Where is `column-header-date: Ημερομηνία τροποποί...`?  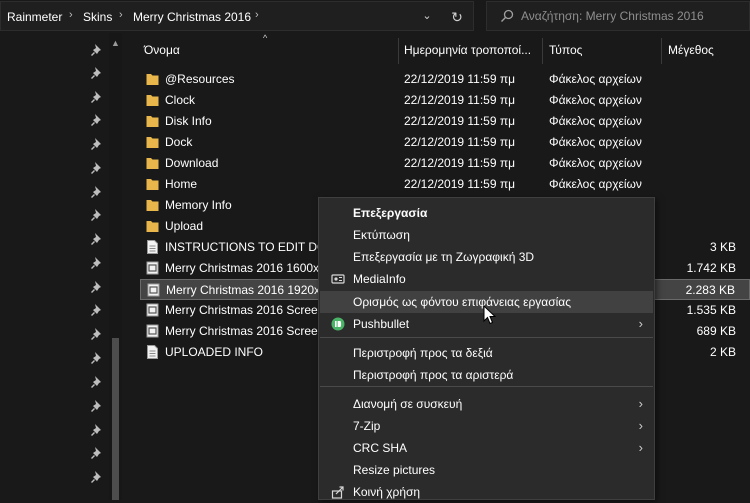 column-header-date: Ημερομηνία τροποποί... is located at coordinates (467, 50).